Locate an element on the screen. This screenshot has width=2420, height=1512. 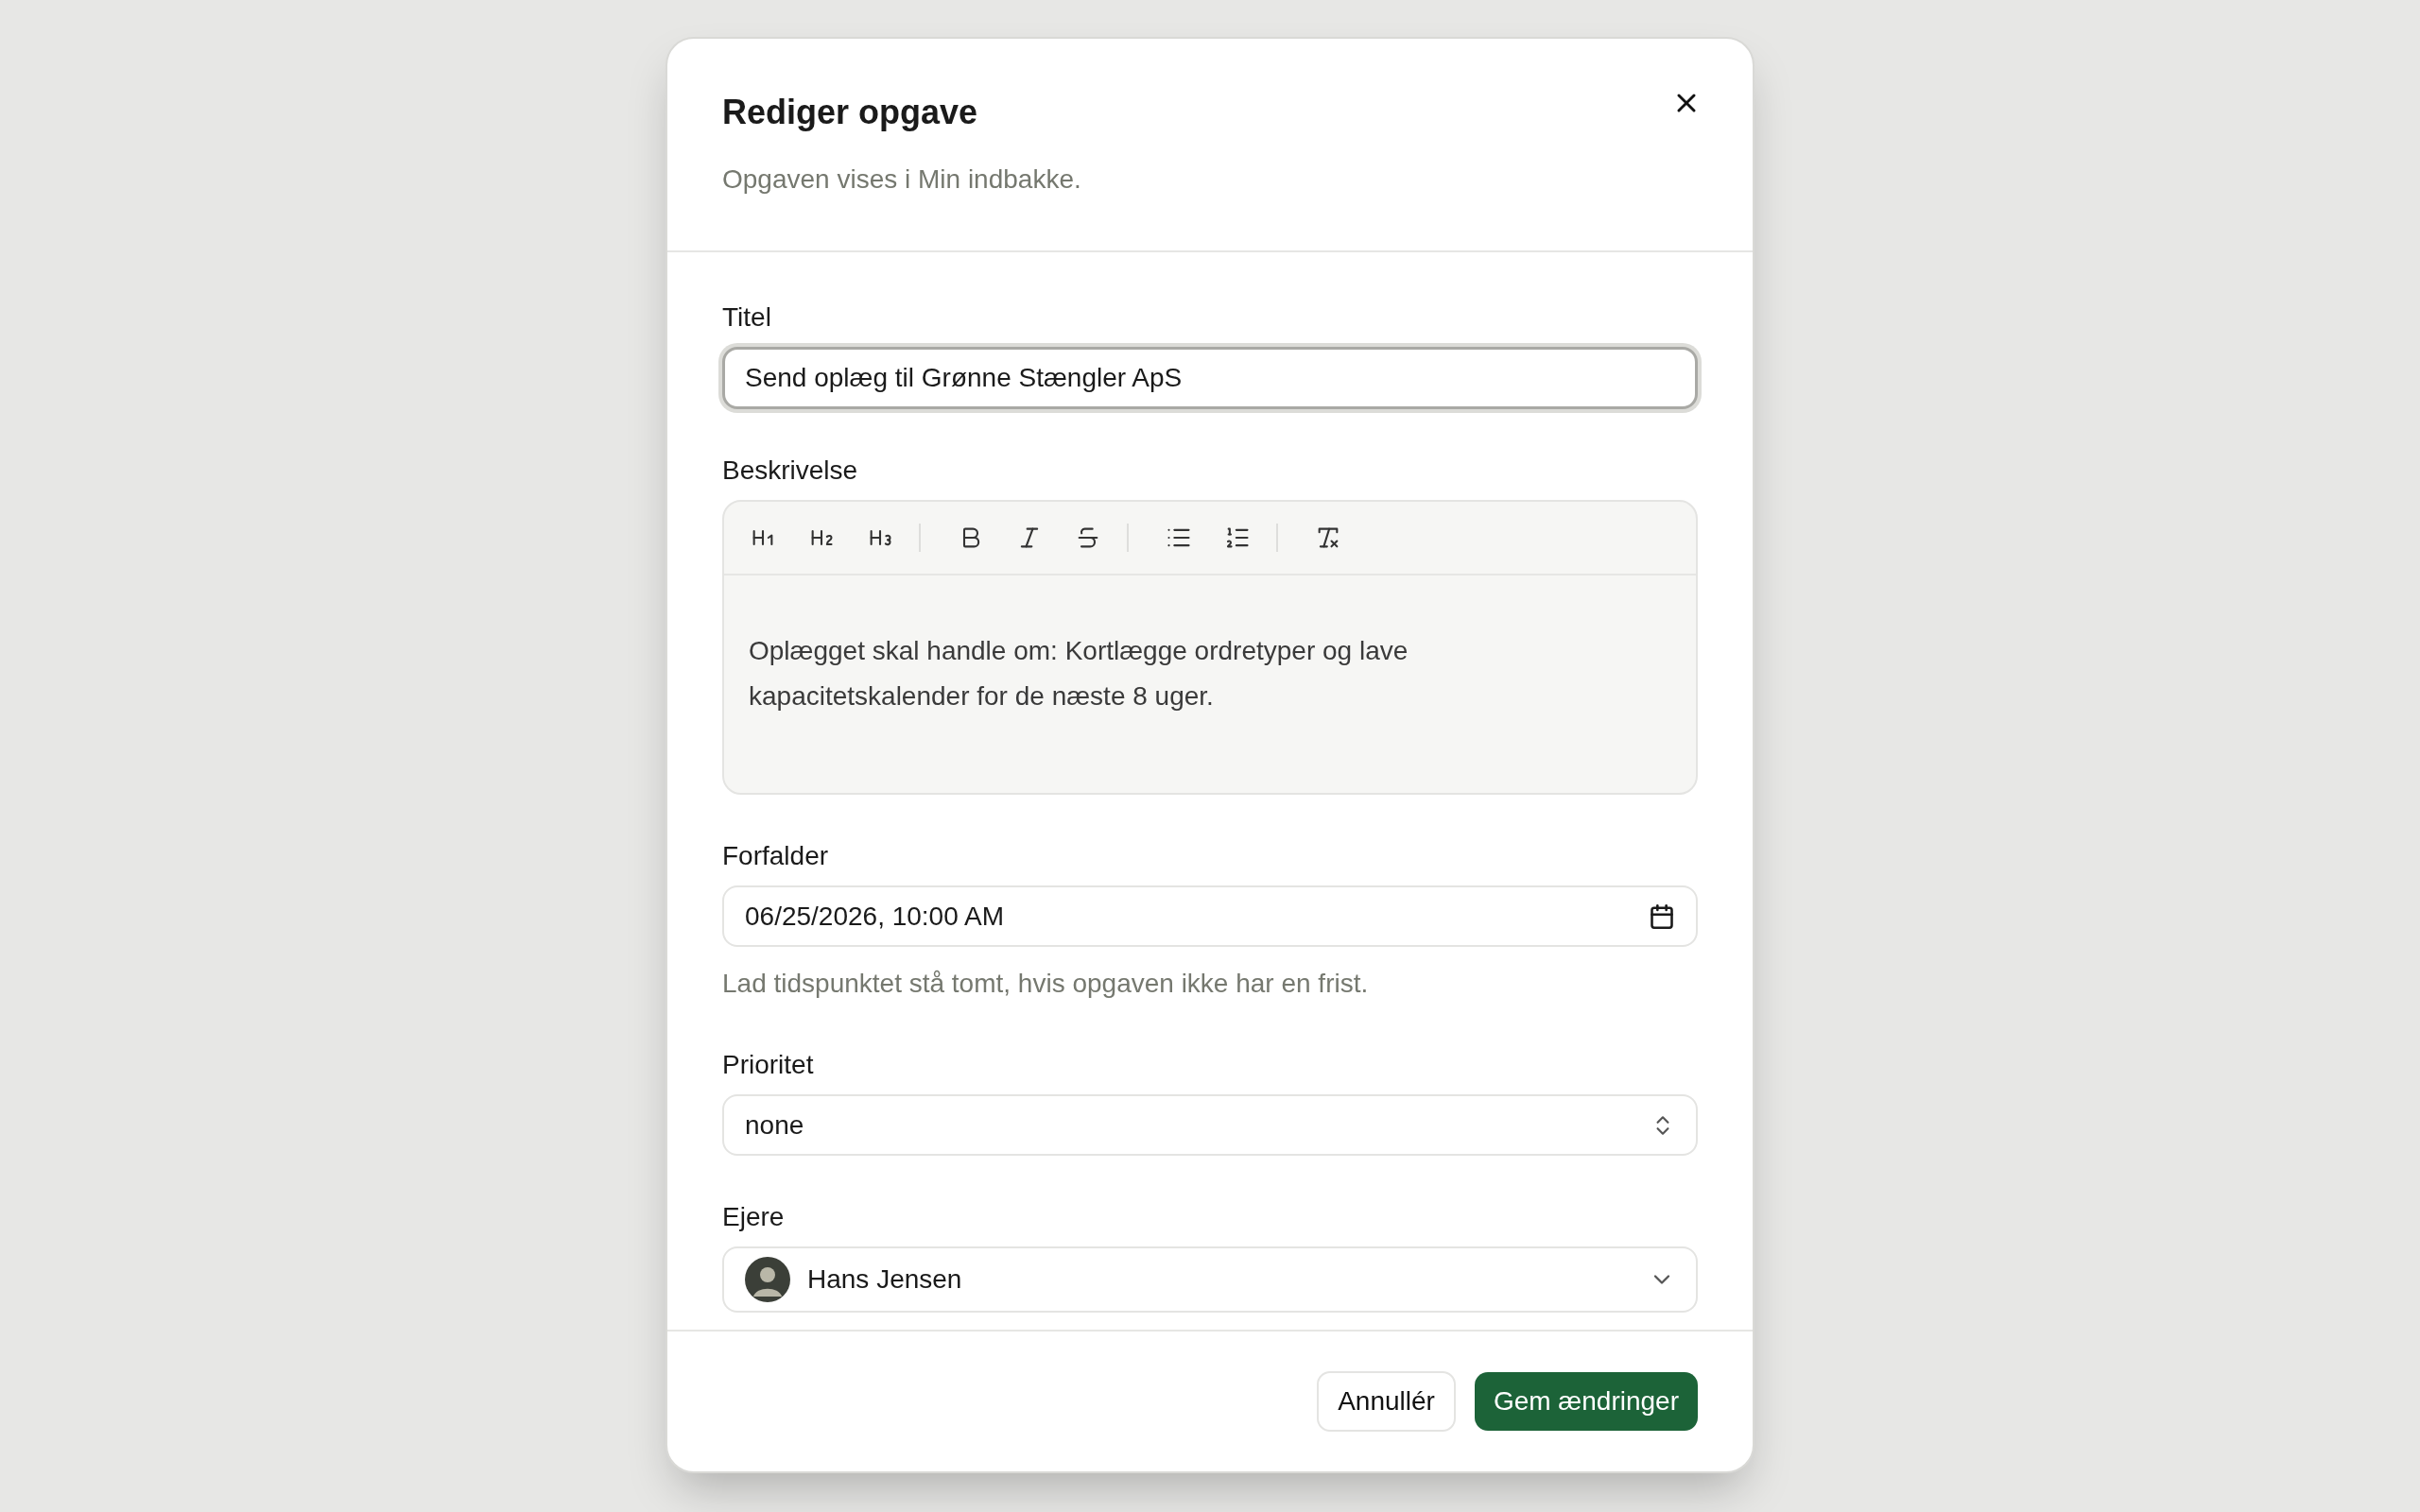
owner-name: Hans Jensen is located at coordinates (884, 1279).